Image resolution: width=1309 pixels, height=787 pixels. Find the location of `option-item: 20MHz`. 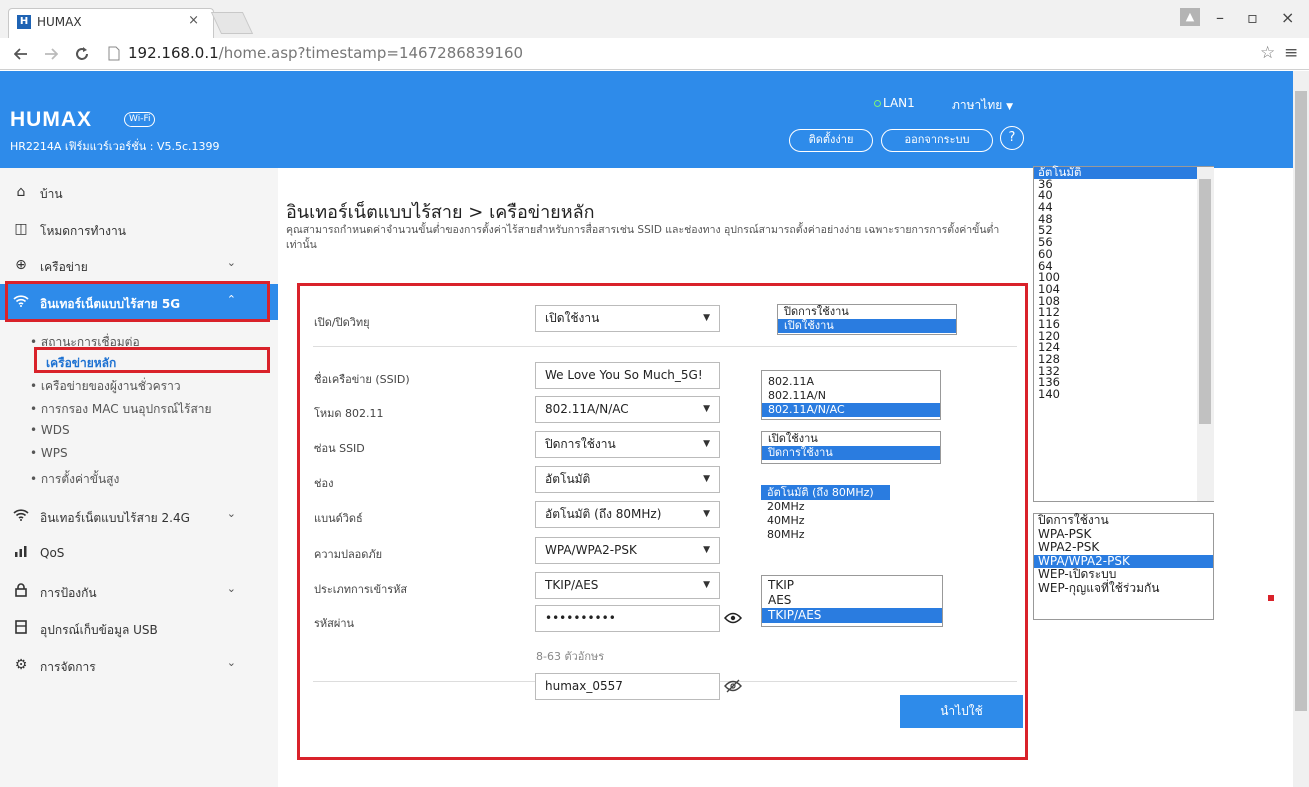

option-item: 20MHz is located at coordinates (825, 507).